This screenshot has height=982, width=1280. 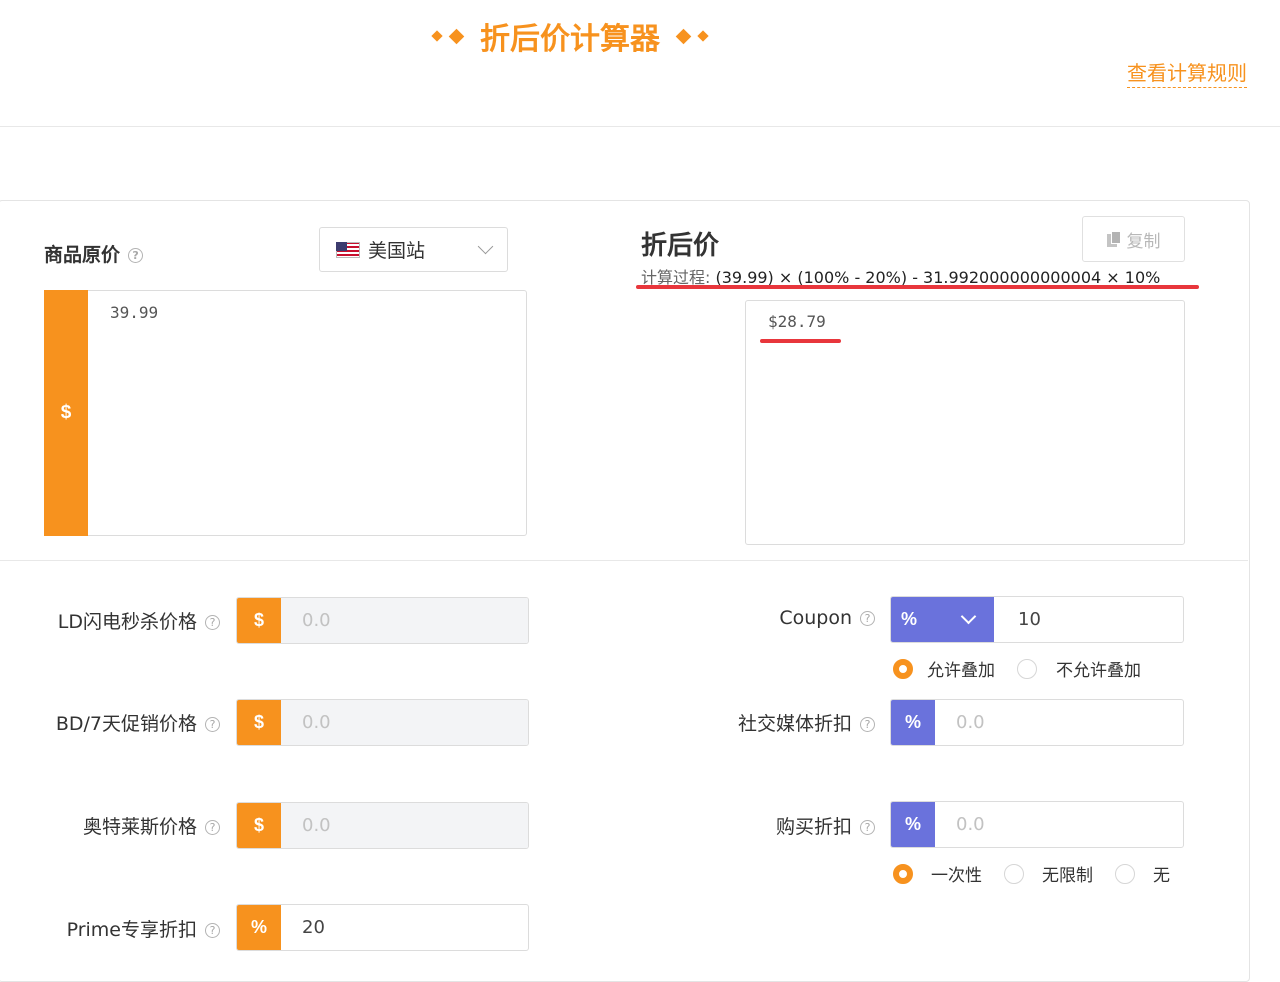 What do you see at coordinates (570, 39) in the screenshot?
I see `page-title-text: 折后价计算器` at bounding box center [570, 39].